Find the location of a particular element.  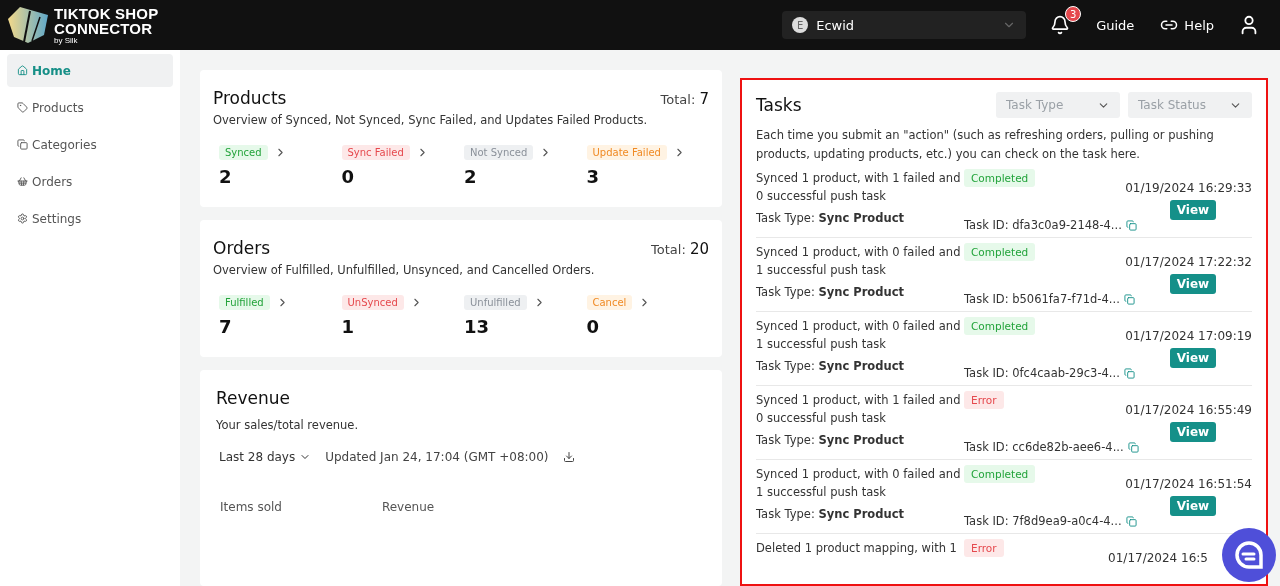

task-date: 01/17/2024 16:55:49 is located at coordinates (1188, 410).